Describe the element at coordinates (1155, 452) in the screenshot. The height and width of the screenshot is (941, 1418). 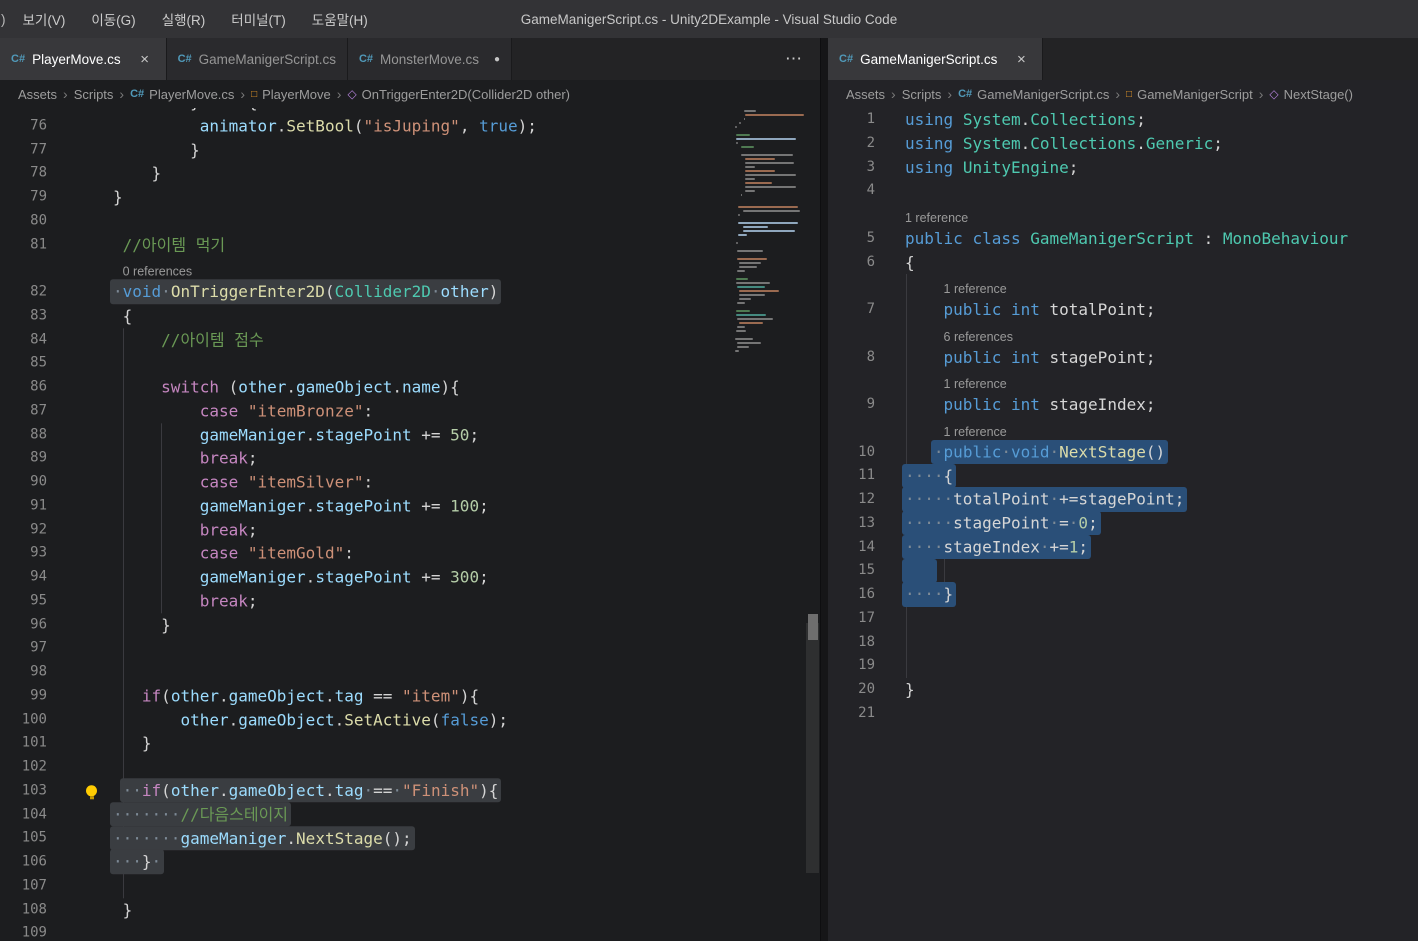
I see `code-token: ()` at that location.